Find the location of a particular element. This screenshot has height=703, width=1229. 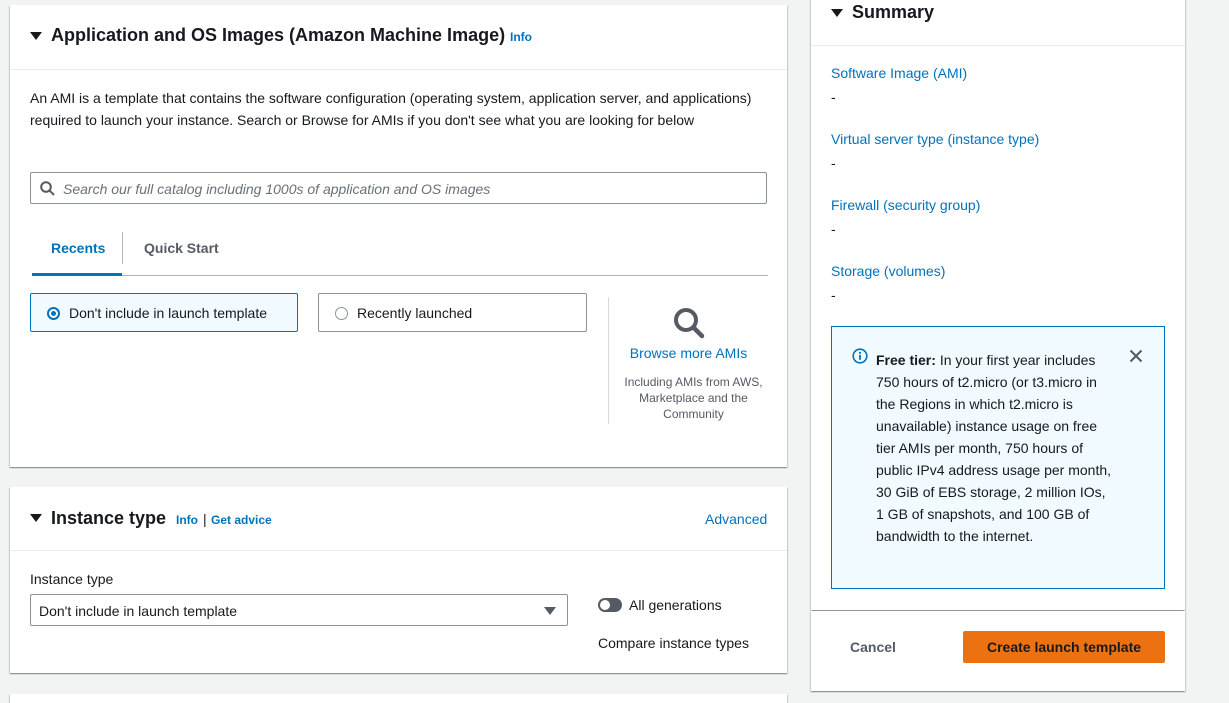

get-advice-link: Get advice is located at coordinates (241, 520).